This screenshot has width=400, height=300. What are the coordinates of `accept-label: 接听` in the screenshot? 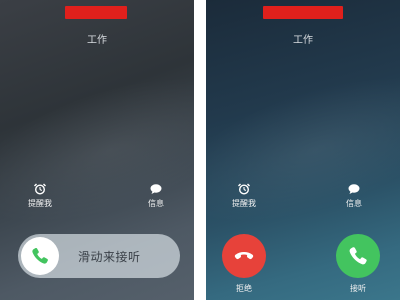 It's located at (358, 288).